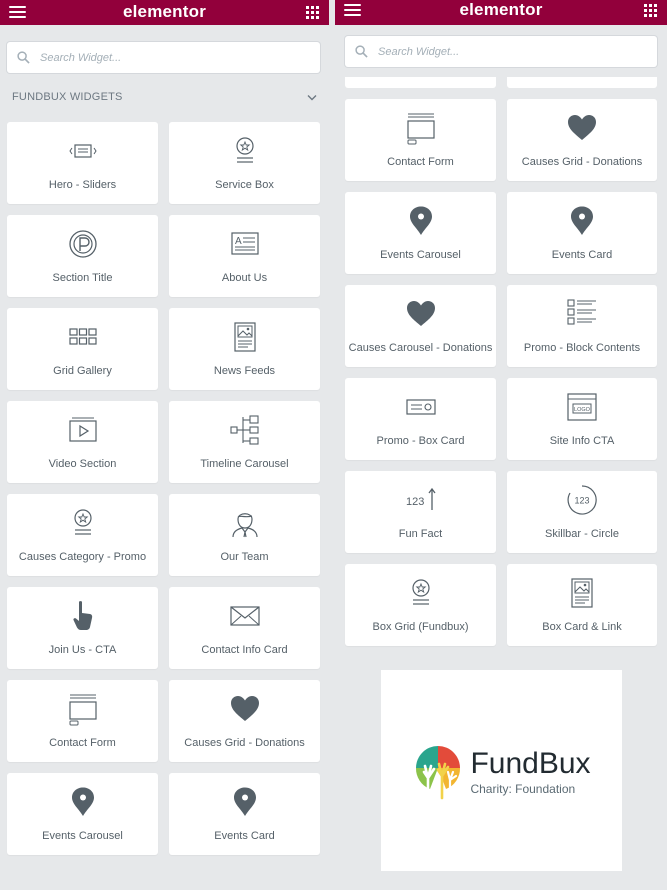 Image resolution: width=667 pixels, height=890 pixels. Describe the element at coordinates (82, 278) in the screenshot. I see `widget-label: Section Title` at that location.